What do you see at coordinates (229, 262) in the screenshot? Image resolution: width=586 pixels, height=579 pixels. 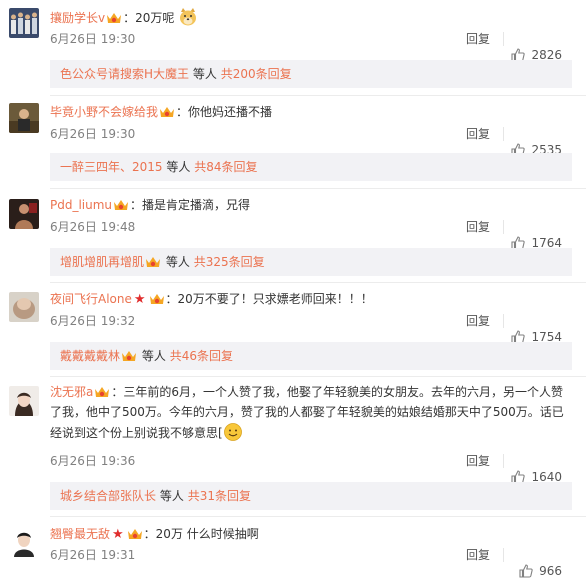 I see `reply-count: 共325条回复` at bounding box center [229, 262].